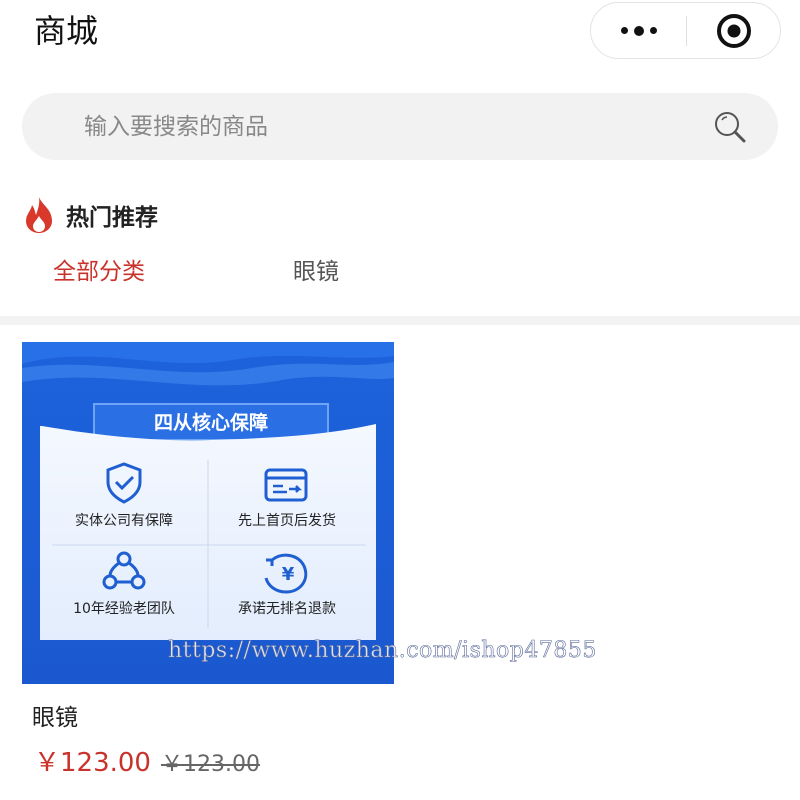 The width and height of the screenshot is (800, 800). I want to click on tab-glasses: 眼镜, so click(316, 272).